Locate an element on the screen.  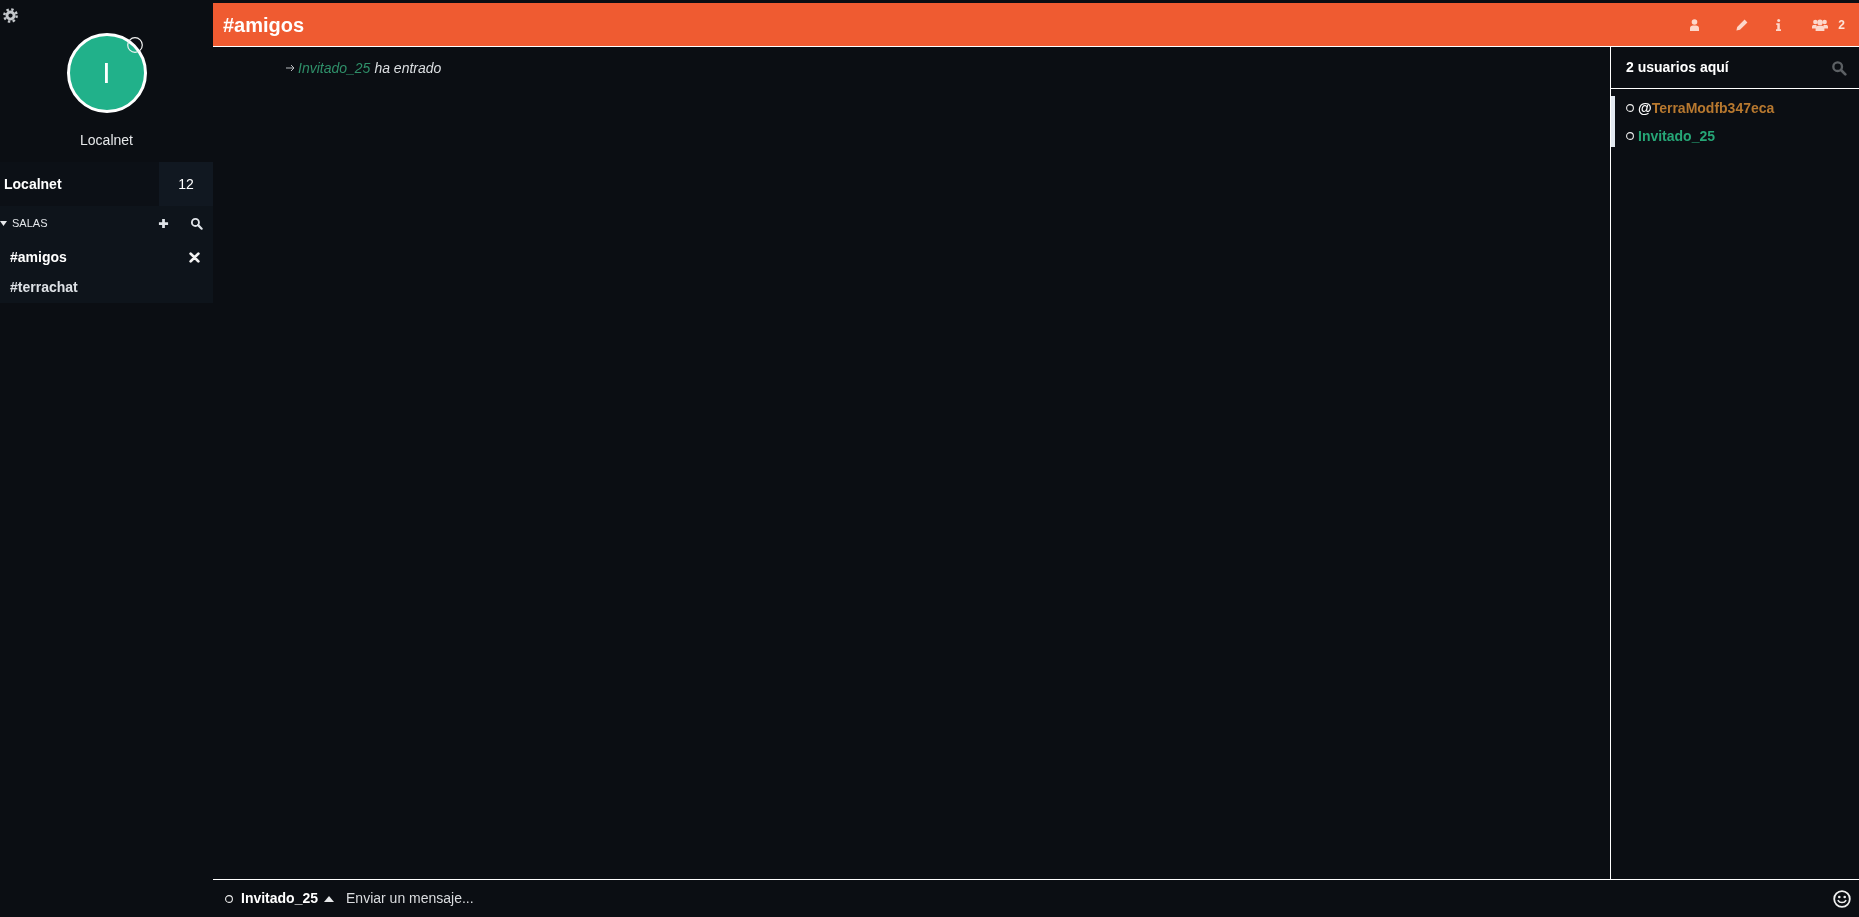
room-item: #amigos is located at coordinates (106, 257).